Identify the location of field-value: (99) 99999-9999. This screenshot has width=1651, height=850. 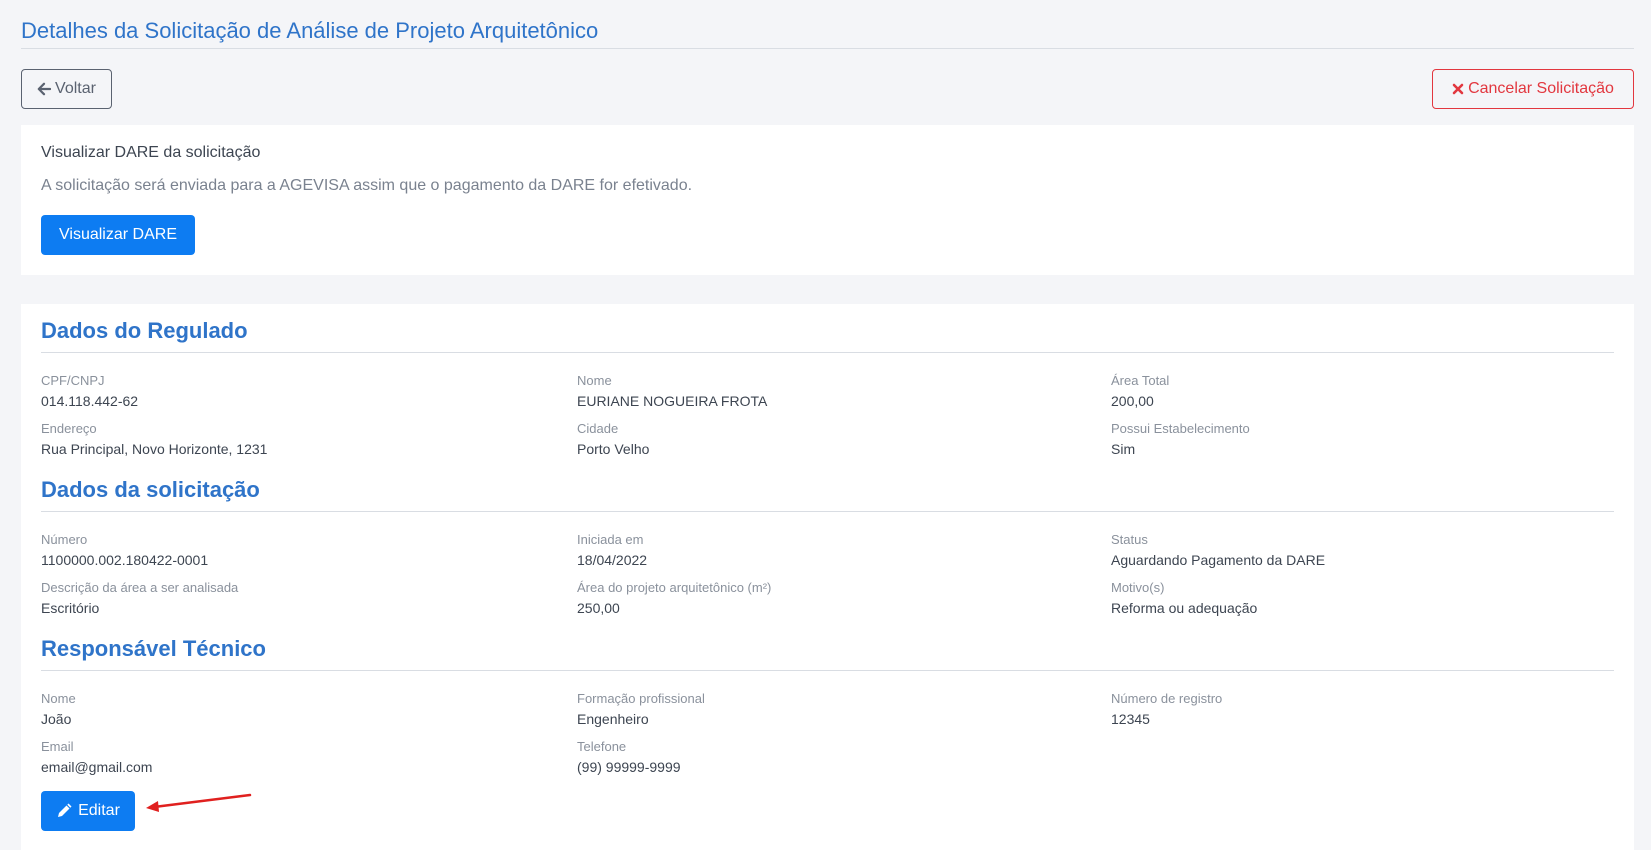
(629, 767).